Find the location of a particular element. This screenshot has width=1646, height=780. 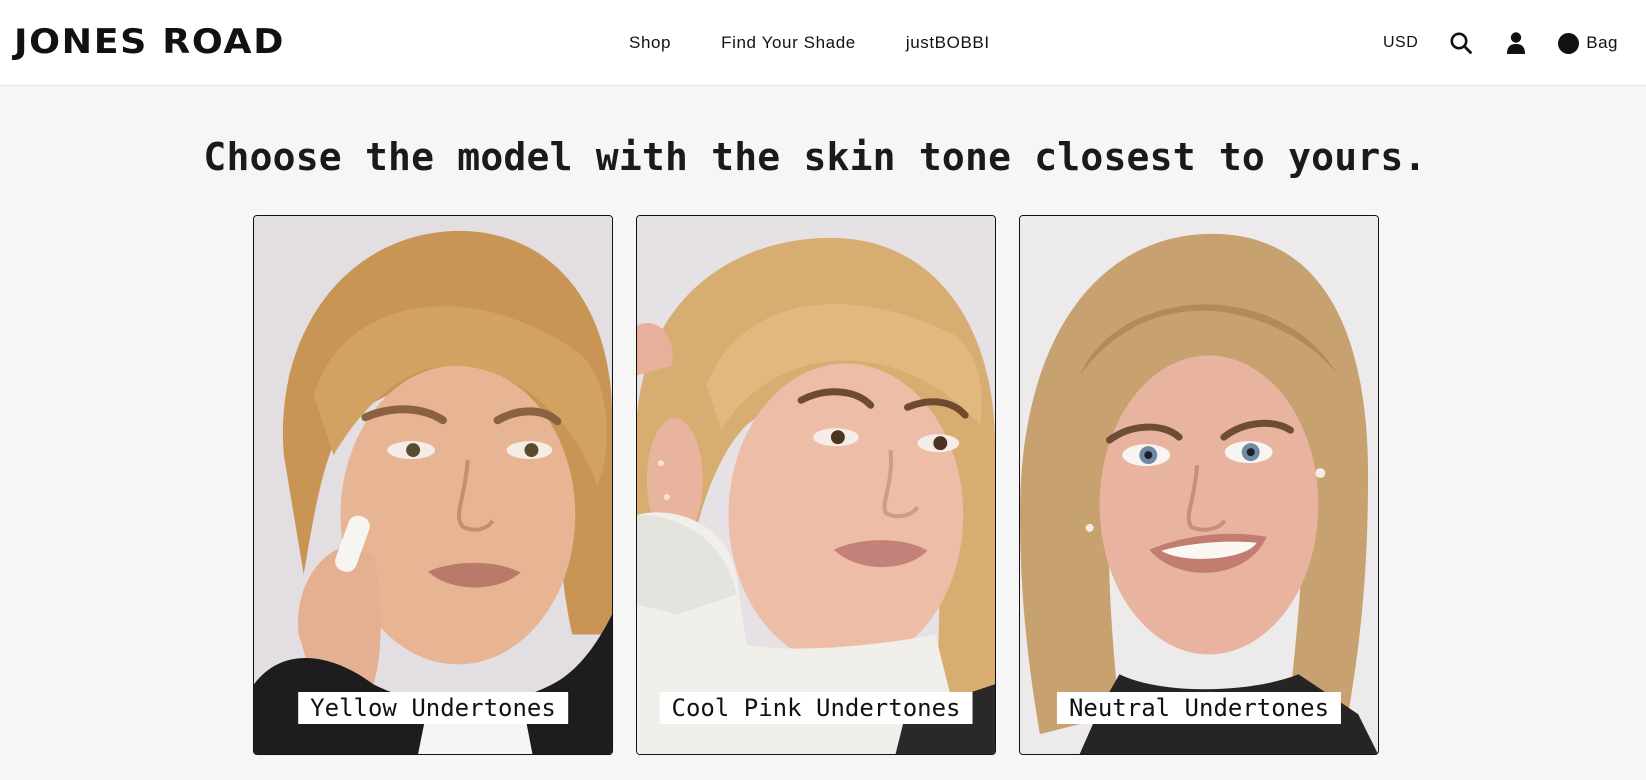

account-button is located at coordinates (1516, 43).